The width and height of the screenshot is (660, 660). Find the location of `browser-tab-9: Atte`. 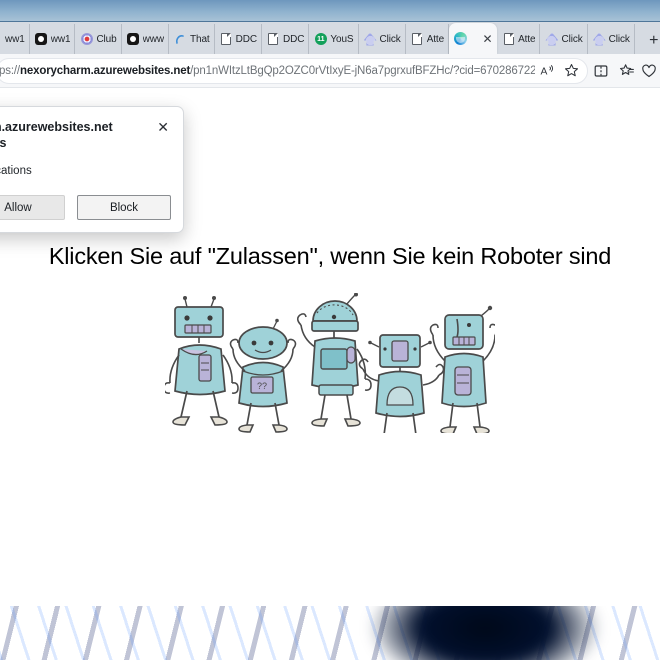

browser-tab-9: Atte is located at coordinates (428, 39).